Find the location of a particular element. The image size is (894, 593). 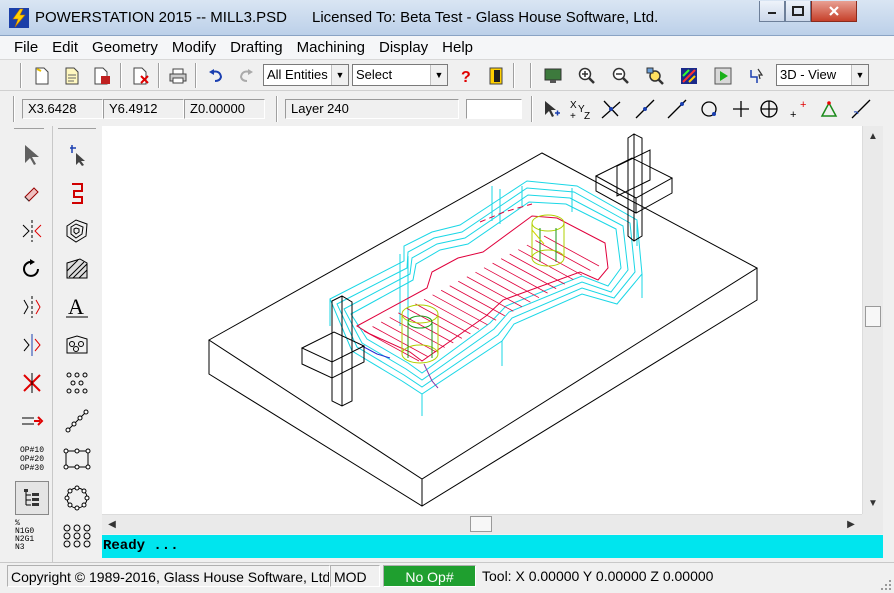

view-mode-select: 3D - View ▼ is located at coordinates (822, 75).